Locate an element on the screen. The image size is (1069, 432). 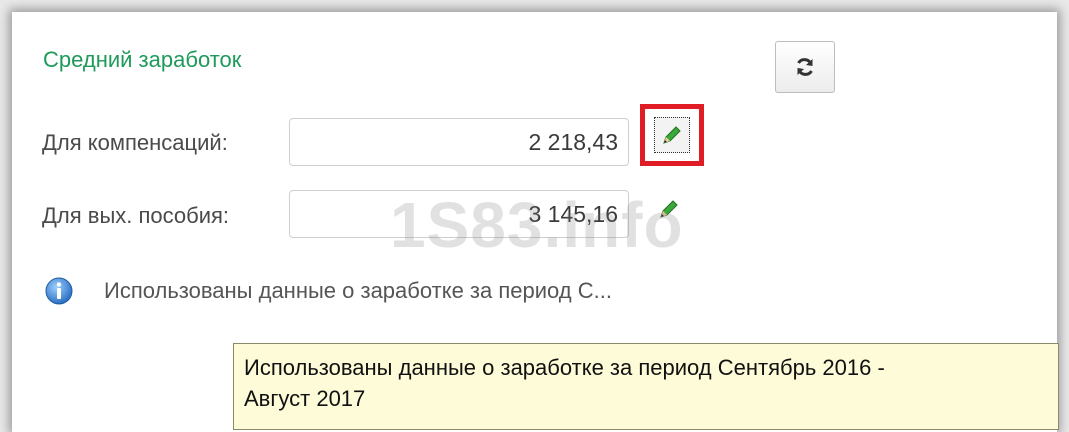
refresh-icon is located at coordinates (805, 67).